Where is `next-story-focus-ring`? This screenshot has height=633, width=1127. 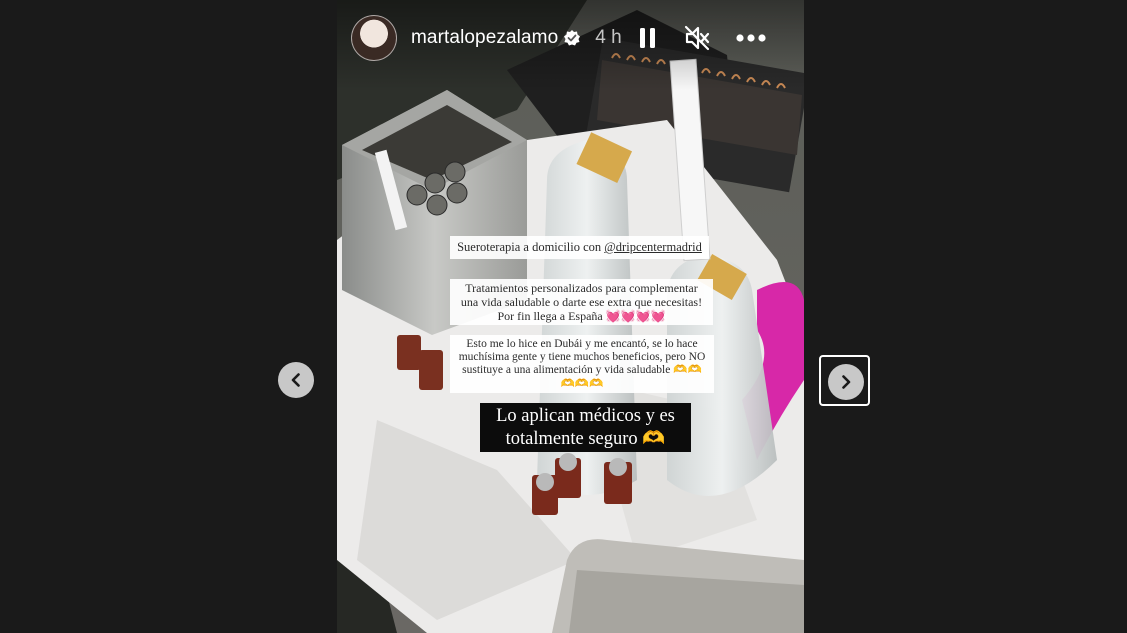
next-story-focus-ring is located at coordinates (844, 380).